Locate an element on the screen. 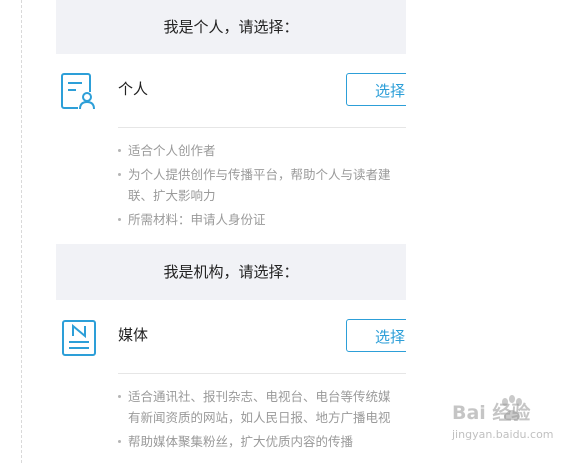 The width and height of the screenshot is (586, 463). paw-icon is located at coordinates (512, 408).